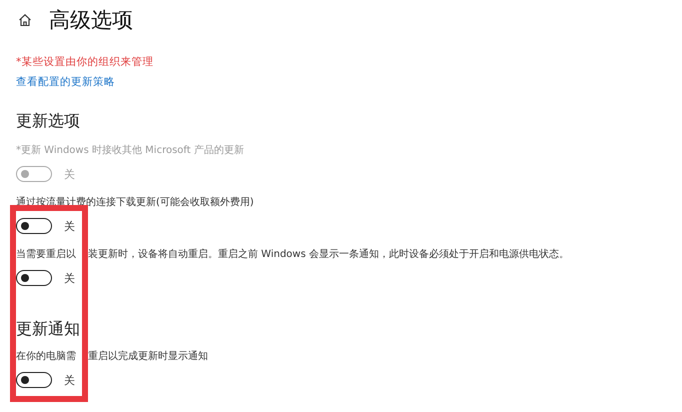  What do you see at coordinates (25, 20) in the screenshot?
I see `home-icon` at bounding box center [25, 20].